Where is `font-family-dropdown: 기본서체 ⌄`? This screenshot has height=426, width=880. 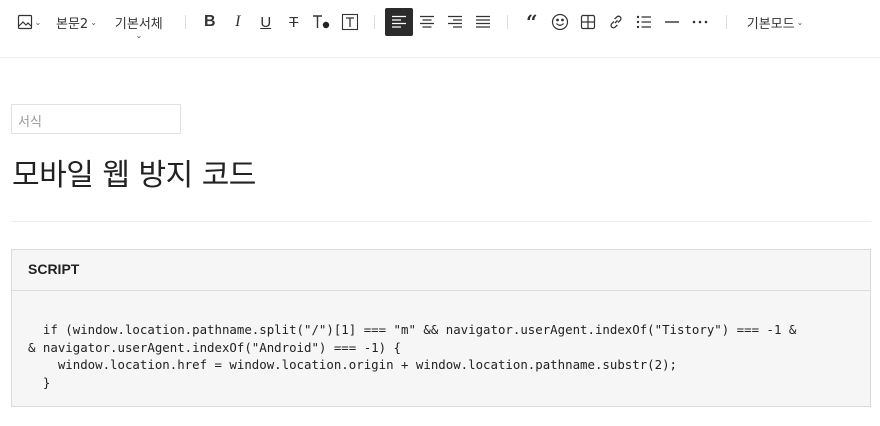
font-family-dropdown: 기본서체 ⌄ is located at coordinates (139, 24).